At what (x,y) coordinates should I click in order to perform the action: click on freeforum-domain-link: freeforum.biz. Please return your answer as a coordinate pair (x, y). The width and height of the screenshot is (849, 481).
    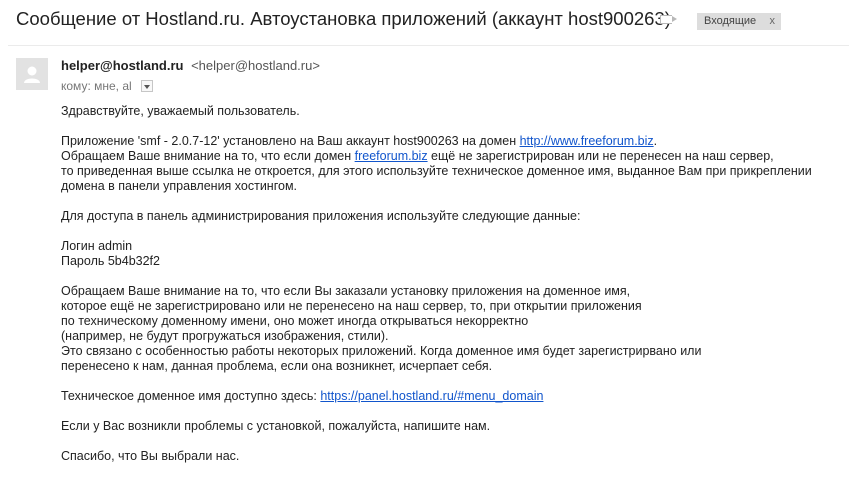
    Looking at the image, I should click on (391, 156).